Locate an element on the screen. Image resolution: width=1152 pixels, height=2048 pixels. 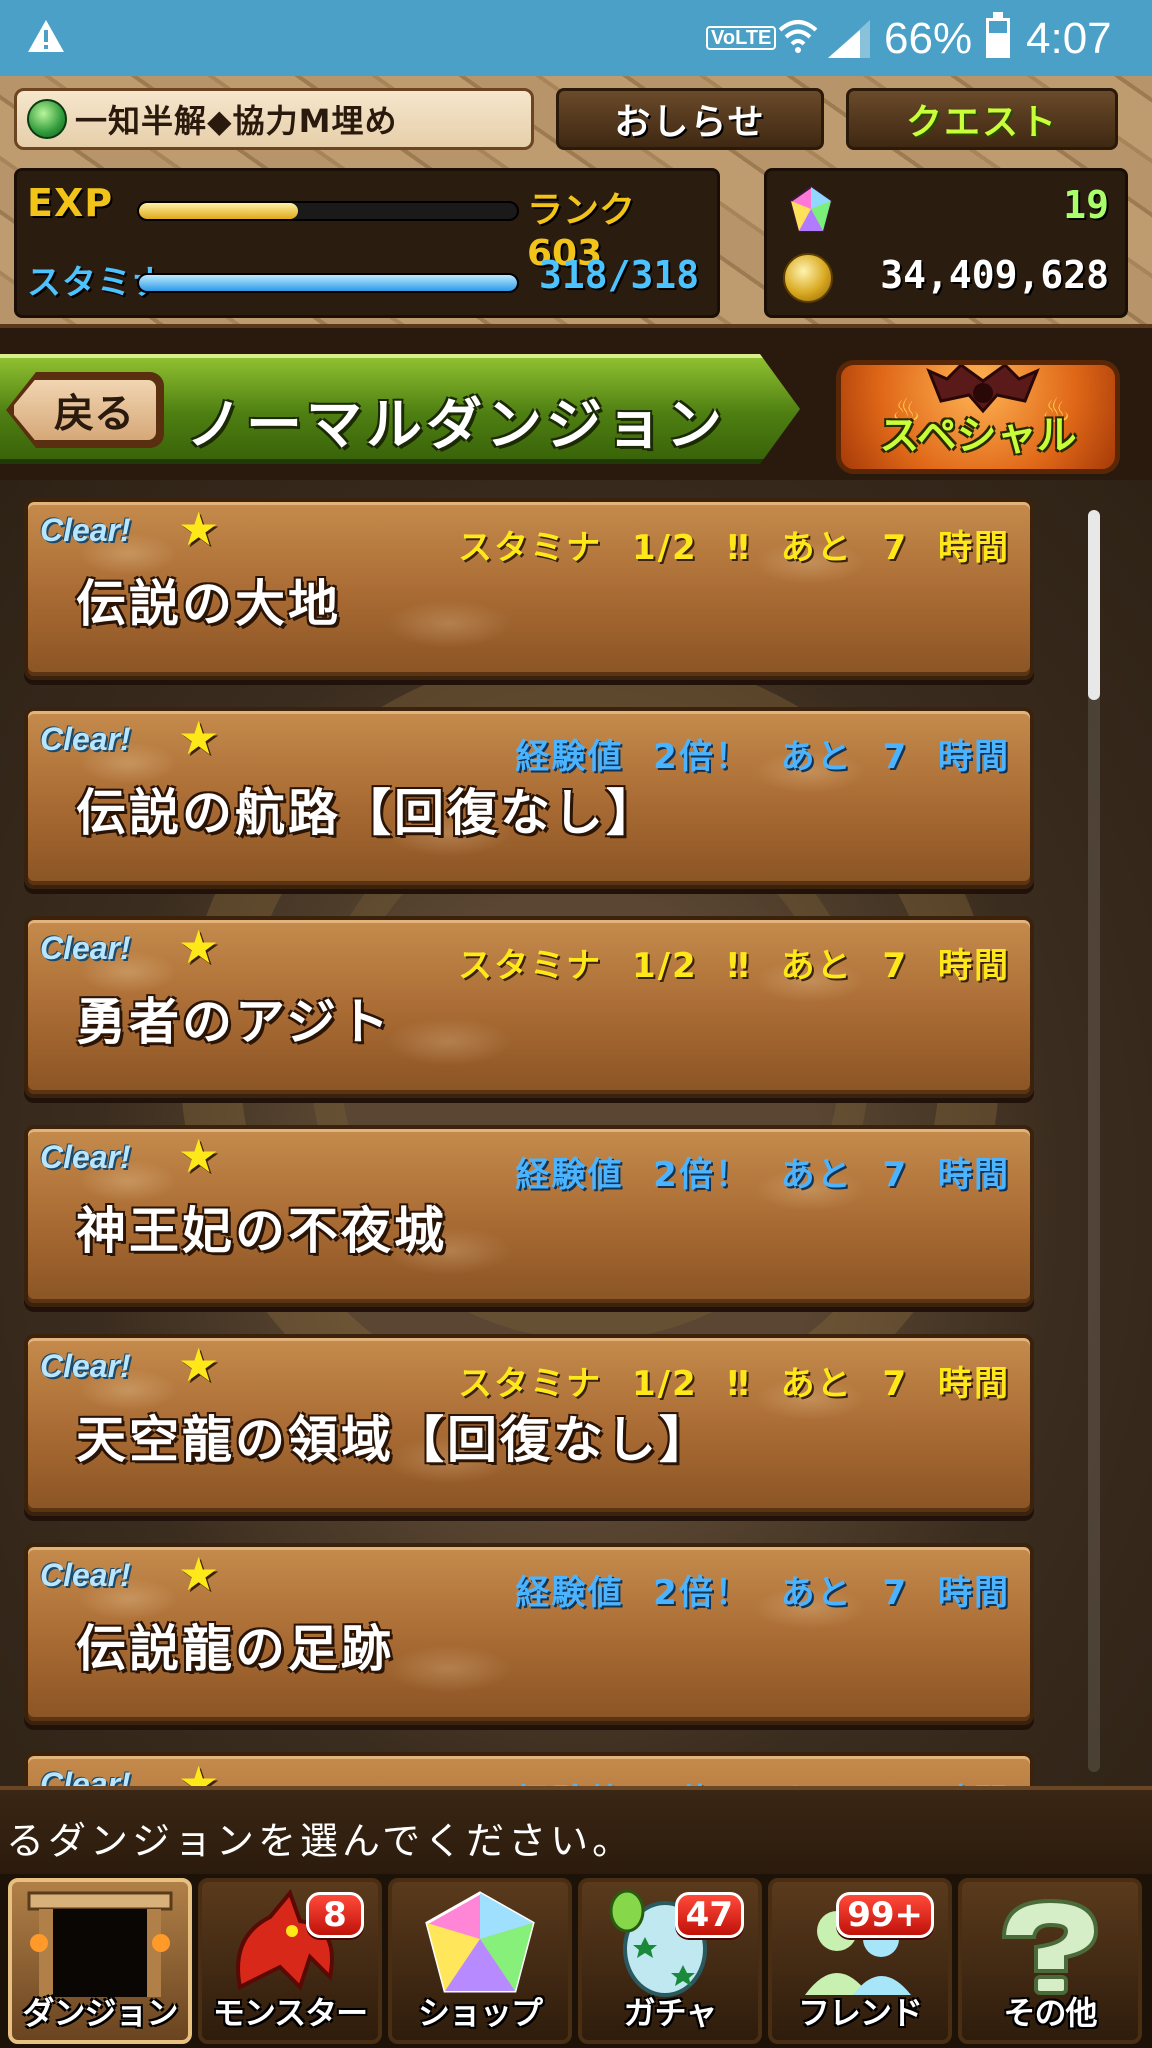
dungeon-name: 伝説の大地 is located at coordinates (208, 604).